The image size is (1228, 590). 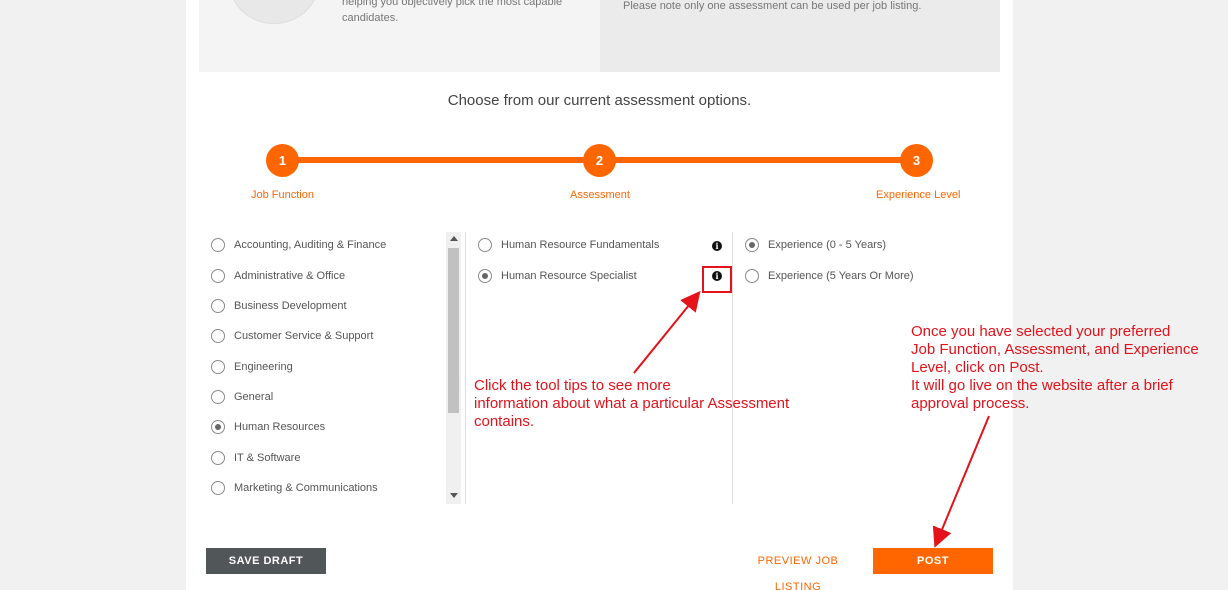 What do you see at coordinates (667, 332) in the screenshot?
I see `tooltip-arrow` at bounding box center [667, 332].